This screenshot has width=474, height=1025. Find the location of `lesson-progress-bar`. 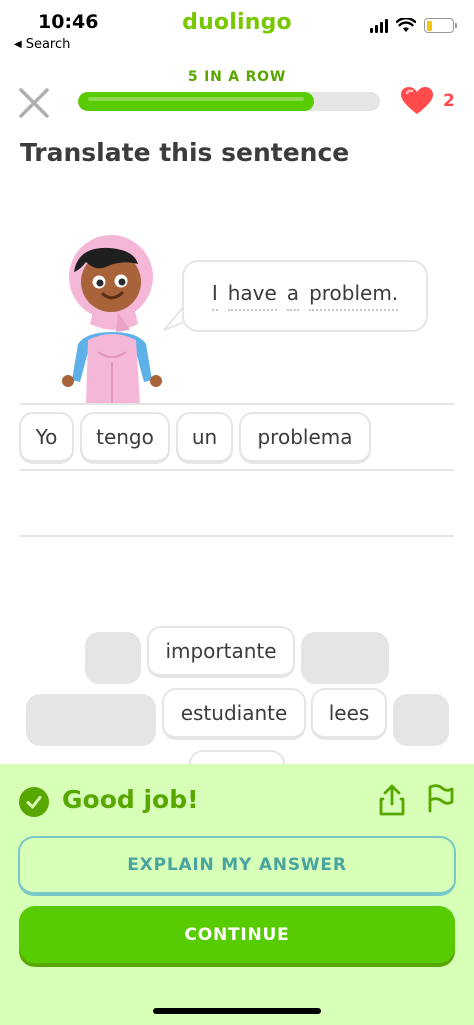

lesson-progress-bar is located at coordinates (229, 101).